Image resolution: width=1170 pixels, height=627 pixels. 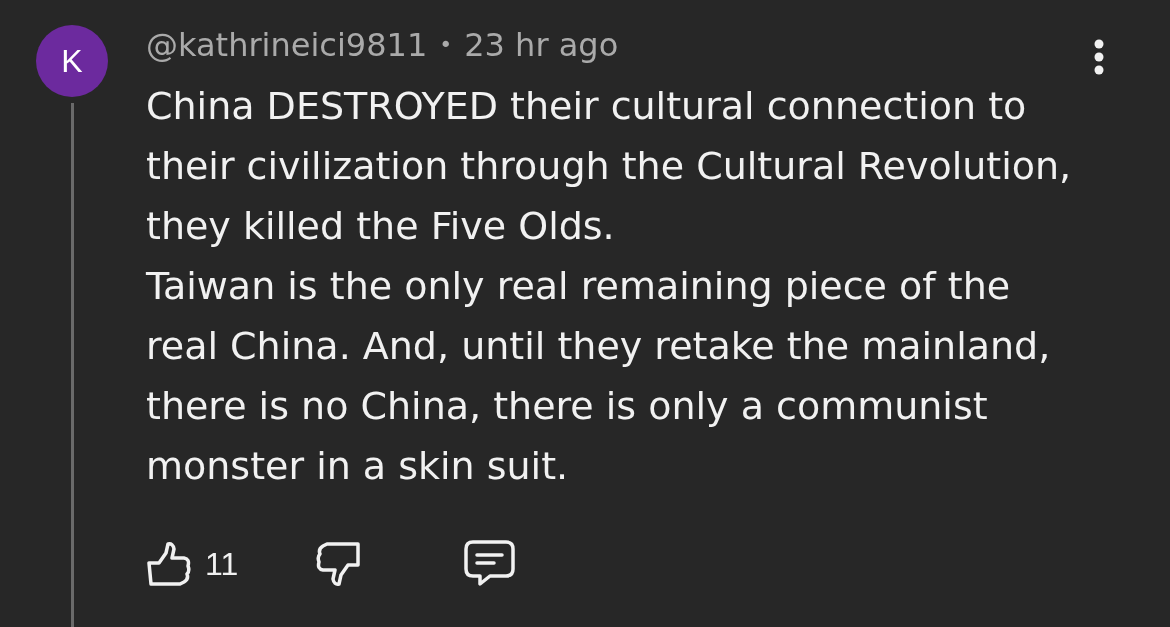 What do you see at coordinates (192, 564) in the screenshot?
I see `like-button: 11` at bounding box center [192, 564].